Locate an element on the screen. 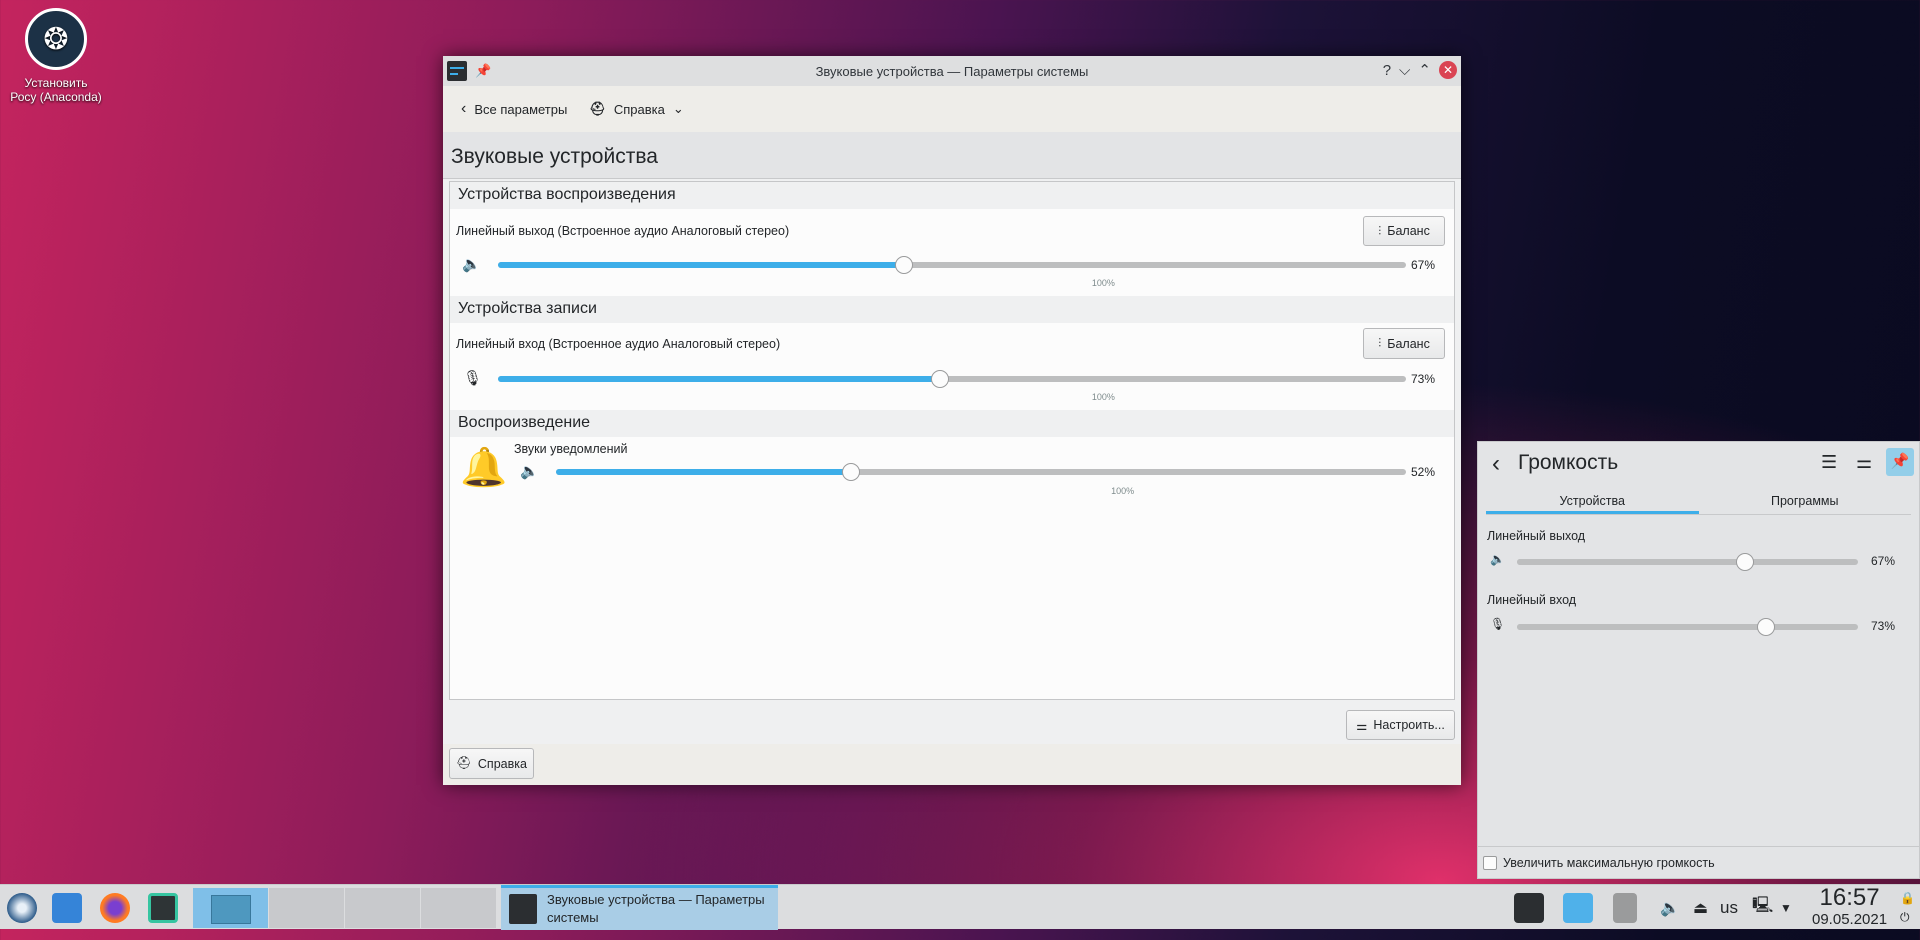 This screenshot has width=1920, height=940. volume-tray-icon: 🔈 is located at coordinates (1670, 907).